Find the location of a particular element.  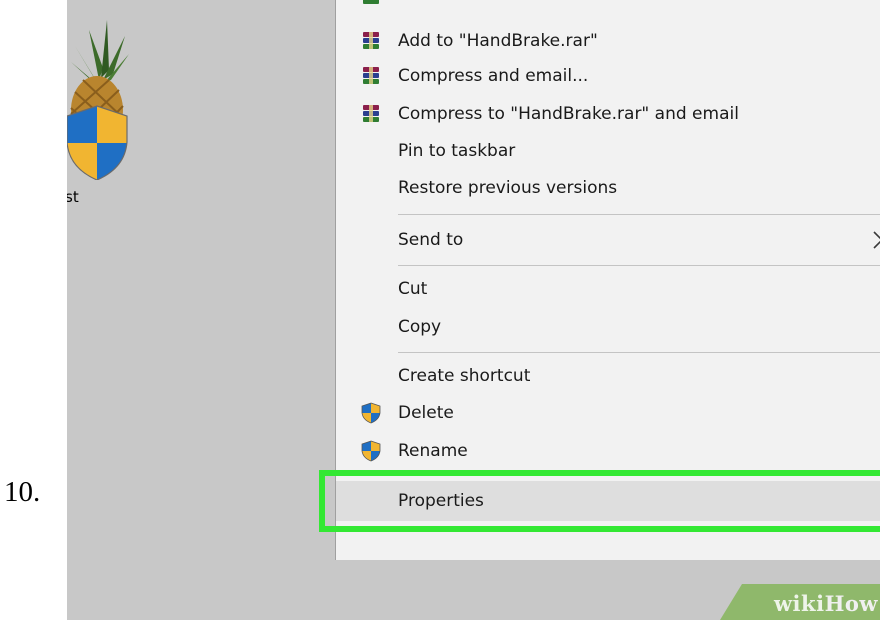

menu-item-label: Pin to taskbar is located at coordinates (457, 151).